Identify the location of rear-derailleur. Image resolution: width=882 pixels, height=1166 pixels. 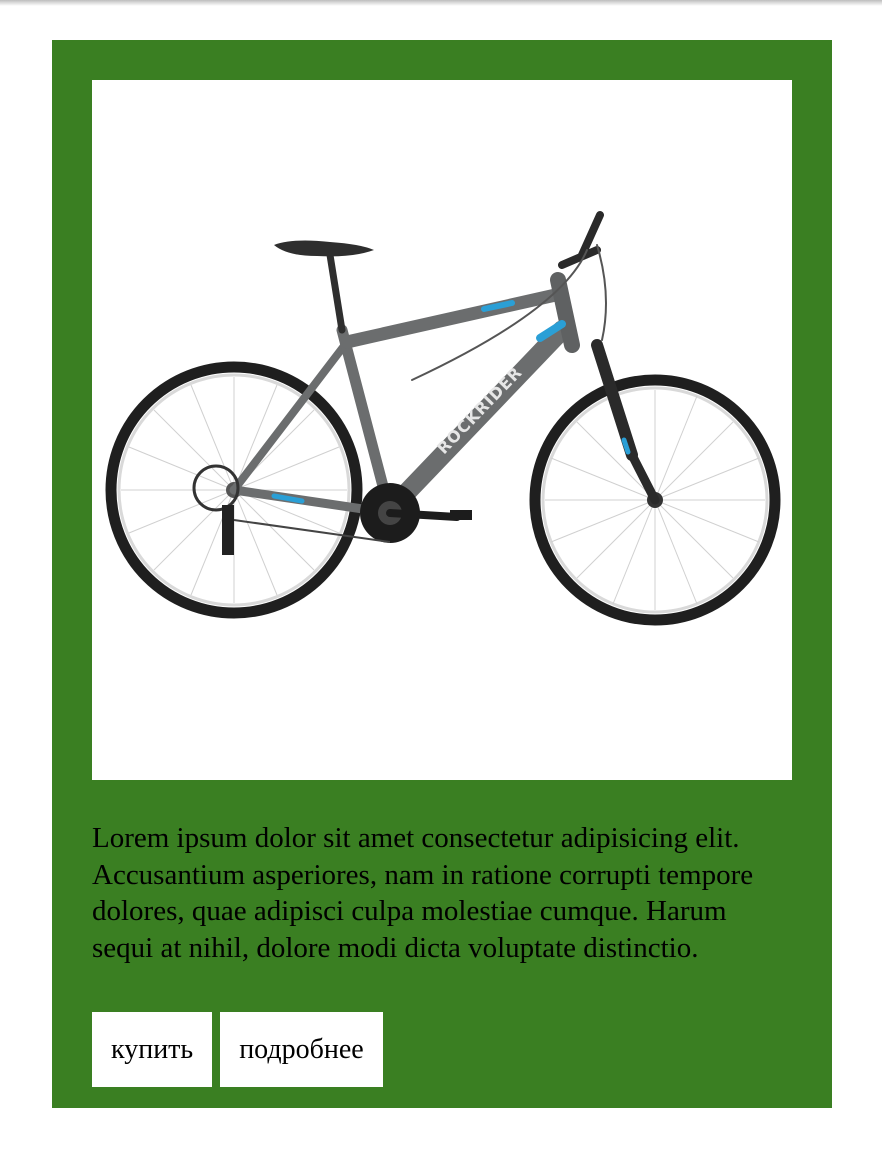
(216, 509).